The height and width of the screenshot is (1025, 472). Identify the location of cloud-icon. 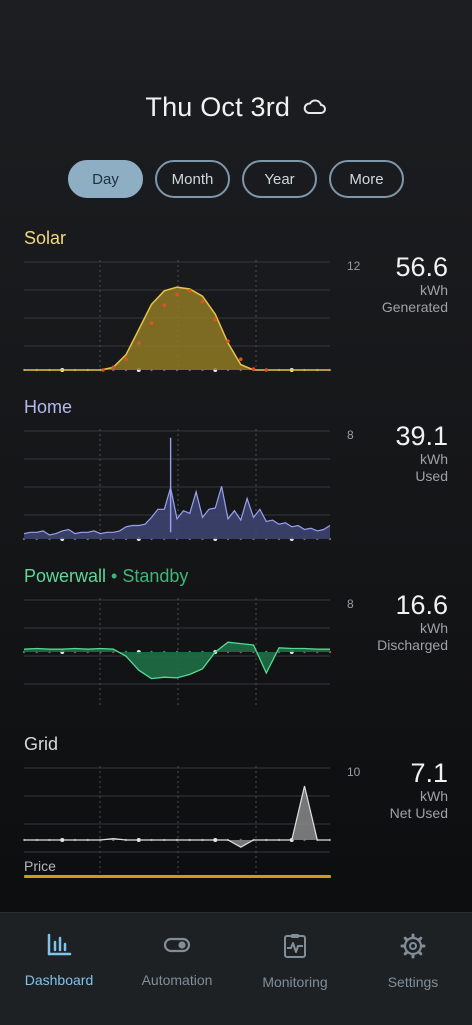
(315, 109).